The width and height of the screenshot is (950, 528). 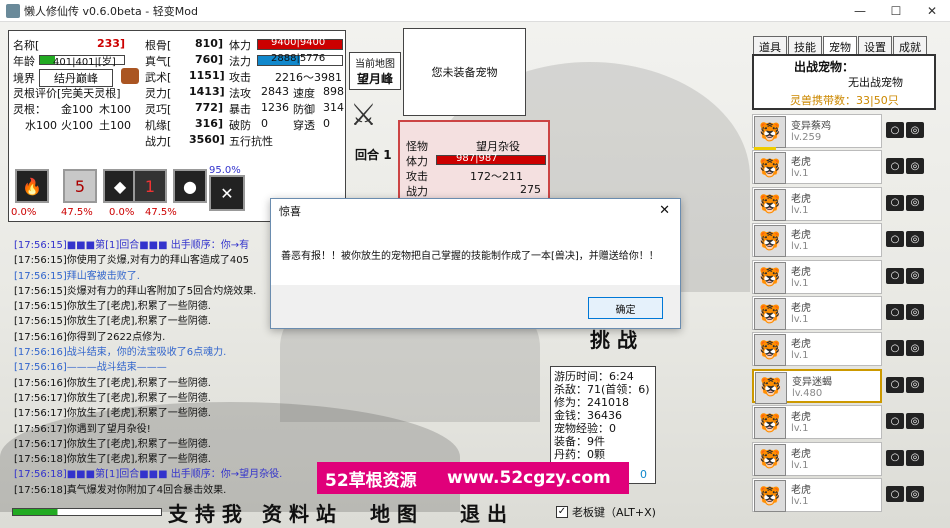 What do you see at coordinates (32, 186) in the screenshot?
I see `flame-skill-icon: 🔥` at bounding box center [32, 186].